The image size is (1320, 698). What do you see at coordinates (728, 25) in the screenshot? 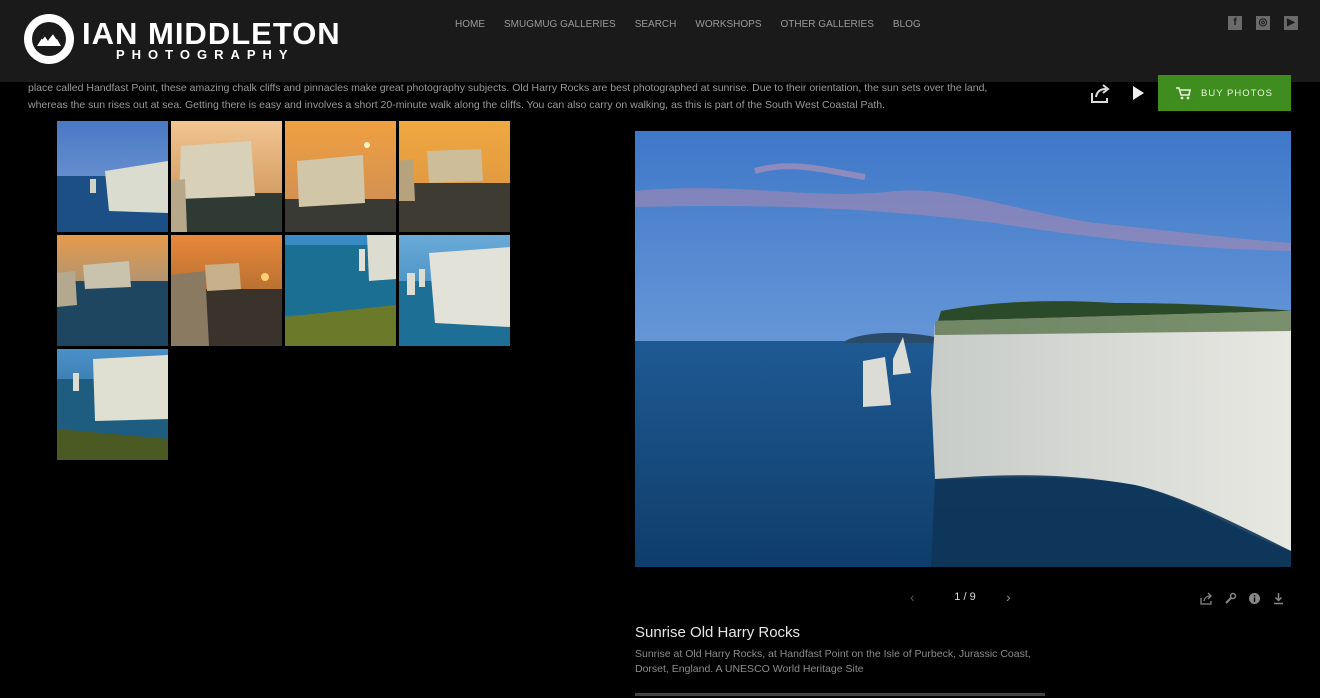
I see `nav-workshops: WORKSHOPS` at bounding box center [728, 25].